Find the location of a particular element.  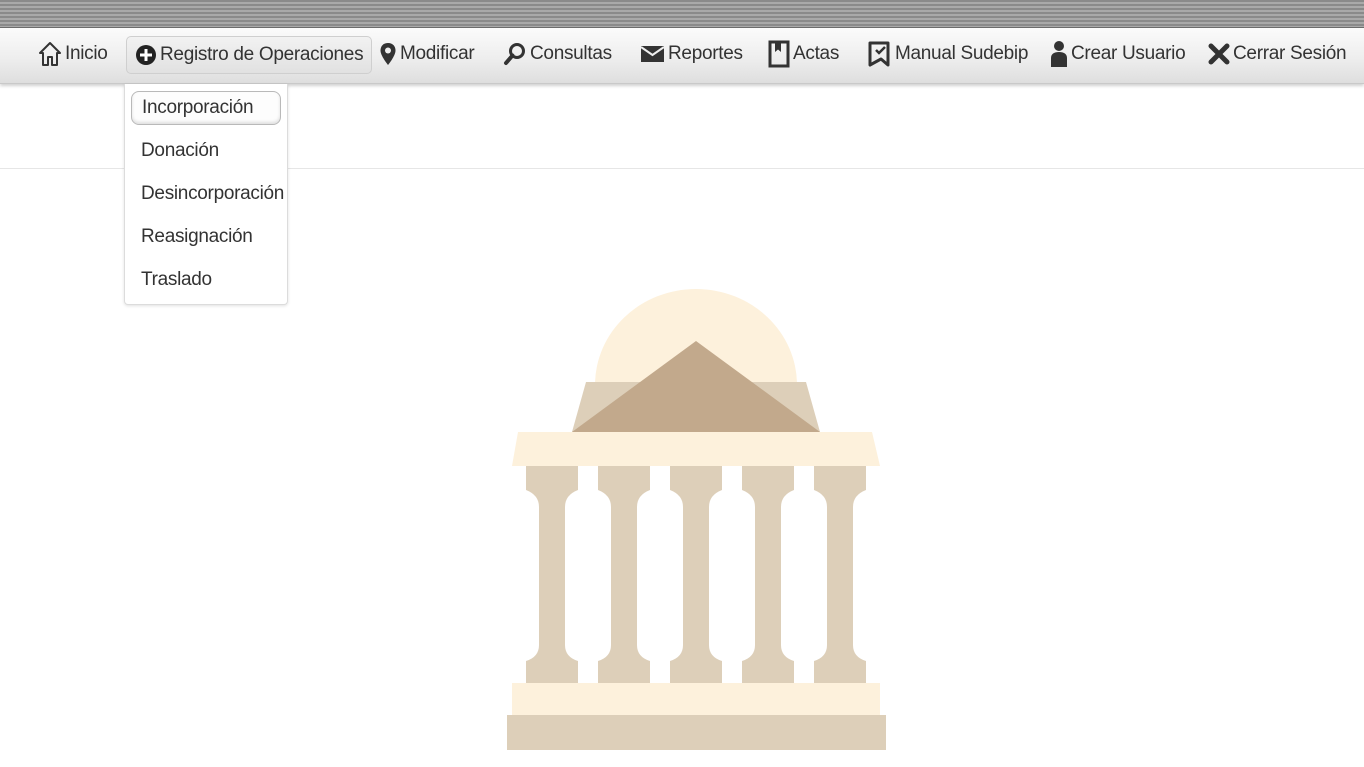

nav-registro-operaciones: Registro de Operaciones is located at coordinates (249, 55).